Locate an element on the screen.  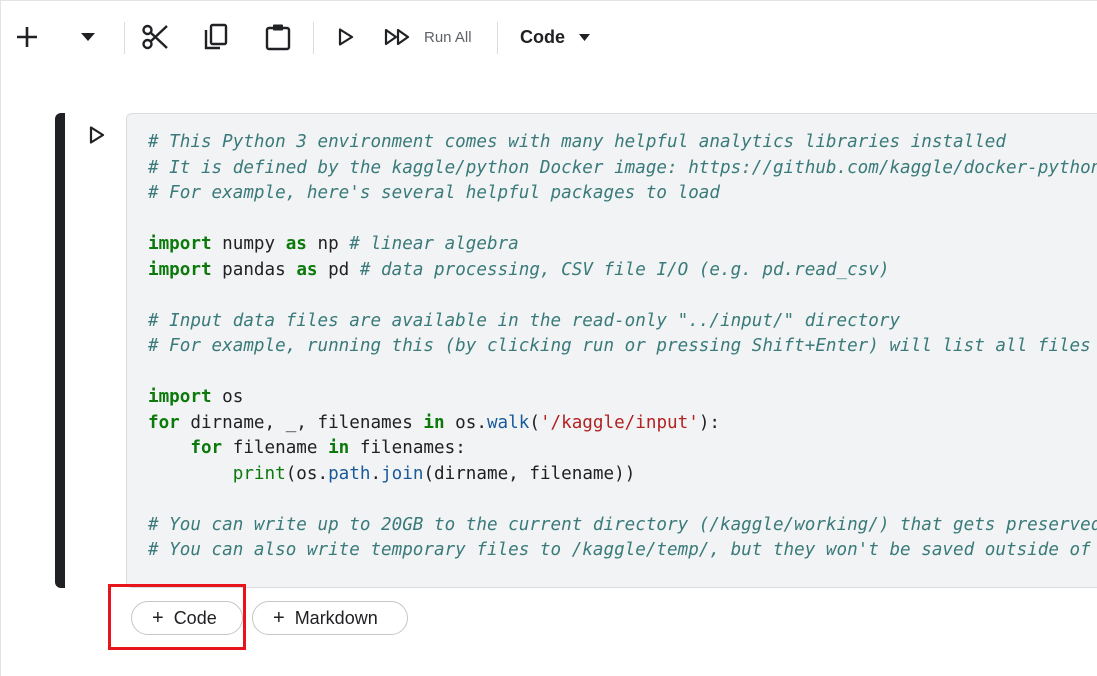
fast-forward-icon is located at coordinates (397, 37).